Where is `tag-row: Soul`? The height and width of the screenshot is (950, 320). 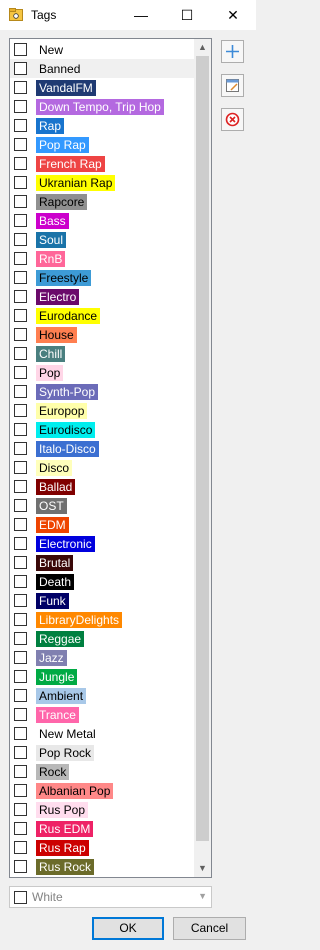
tag-row: Soul is located at coordinates (103, 239).